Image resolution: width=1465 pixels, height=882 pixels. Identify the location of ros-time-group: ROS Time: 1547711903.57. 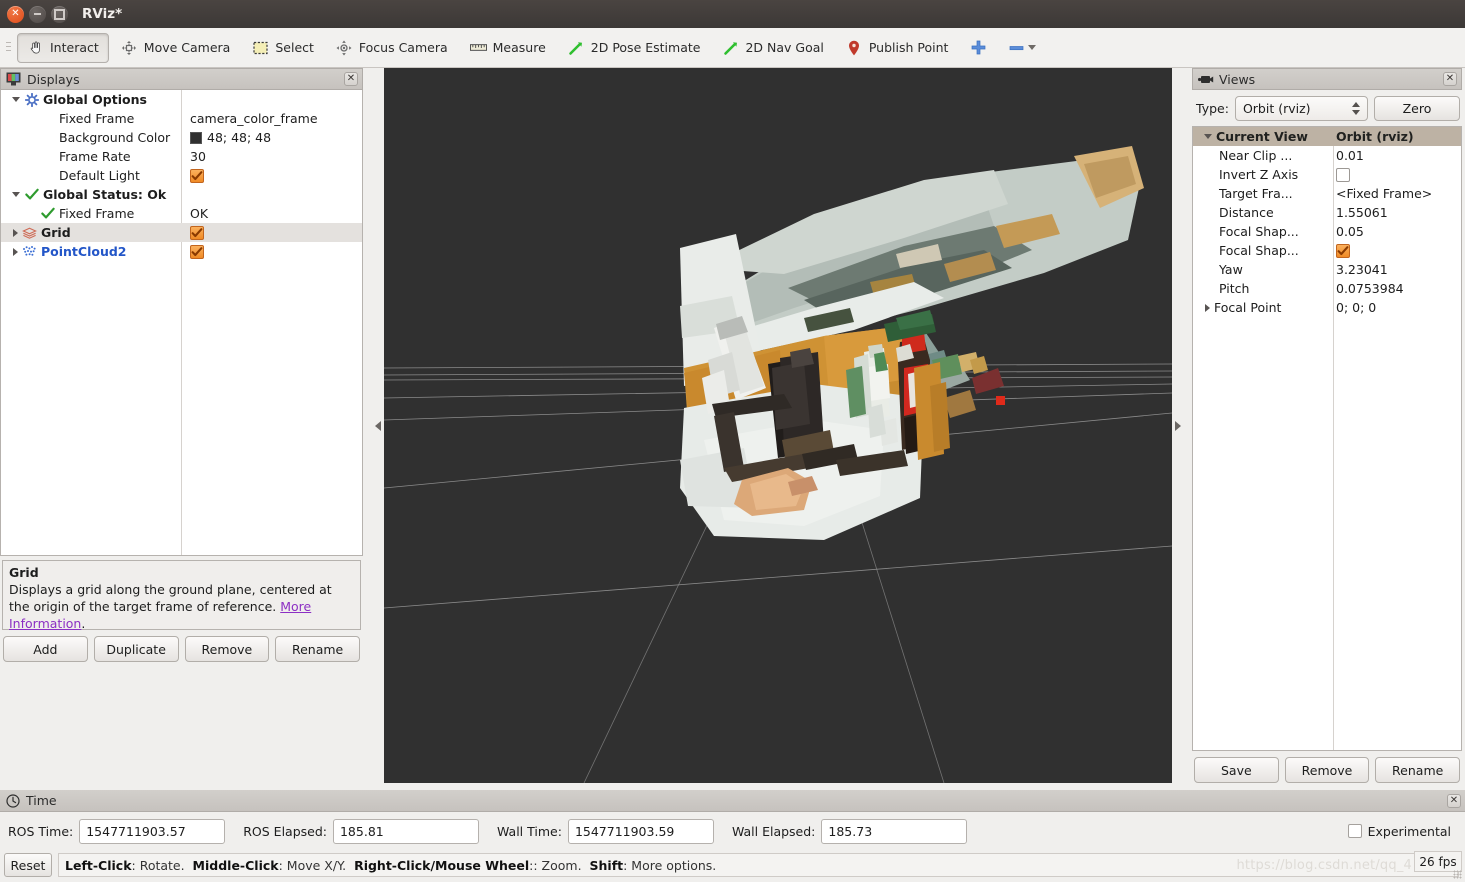
(117, 831).